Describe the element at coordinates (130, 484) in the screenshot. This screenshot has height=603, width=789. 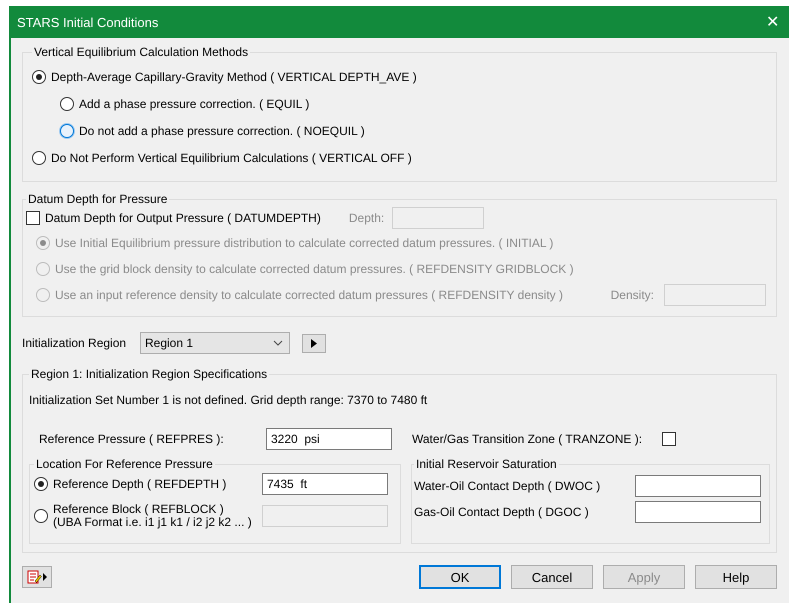
I see `radio-button: Reference Depth ( REFDEPTH )` at that location.